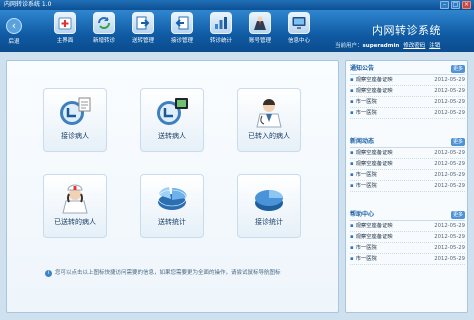 The image size is (474, 320). I want to click on toolbar-label: 转诊统计, so click(220, 41).